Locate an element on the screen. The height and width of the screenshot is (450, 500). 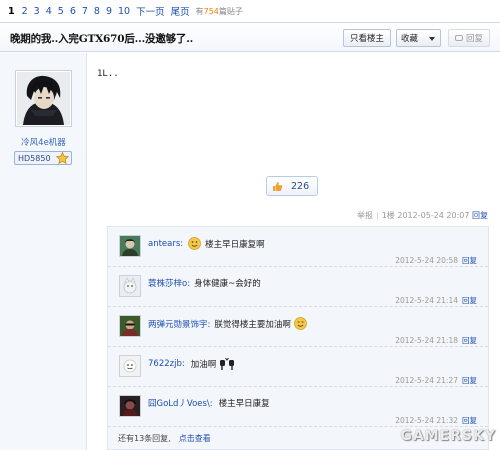
more-replies-count: 还有13条回复, is located at coordinates (144, 438).